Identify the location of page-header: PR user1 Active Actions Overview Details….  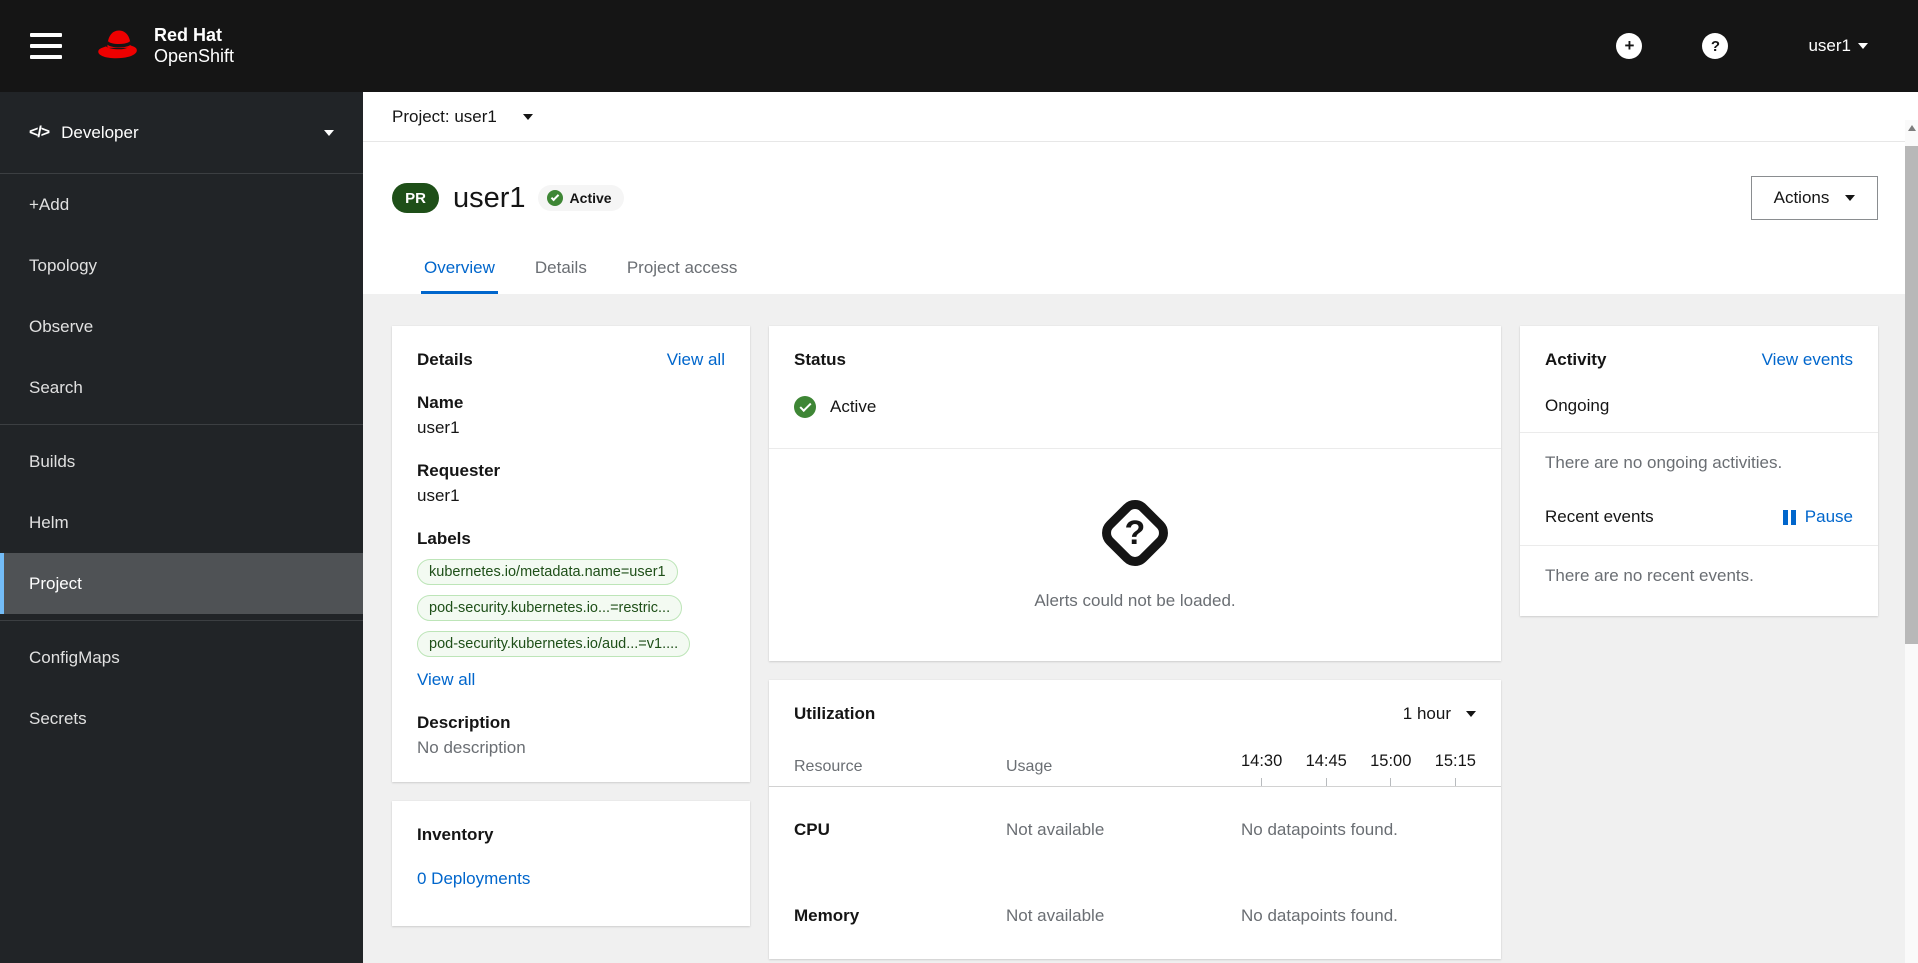
(1140, 218).